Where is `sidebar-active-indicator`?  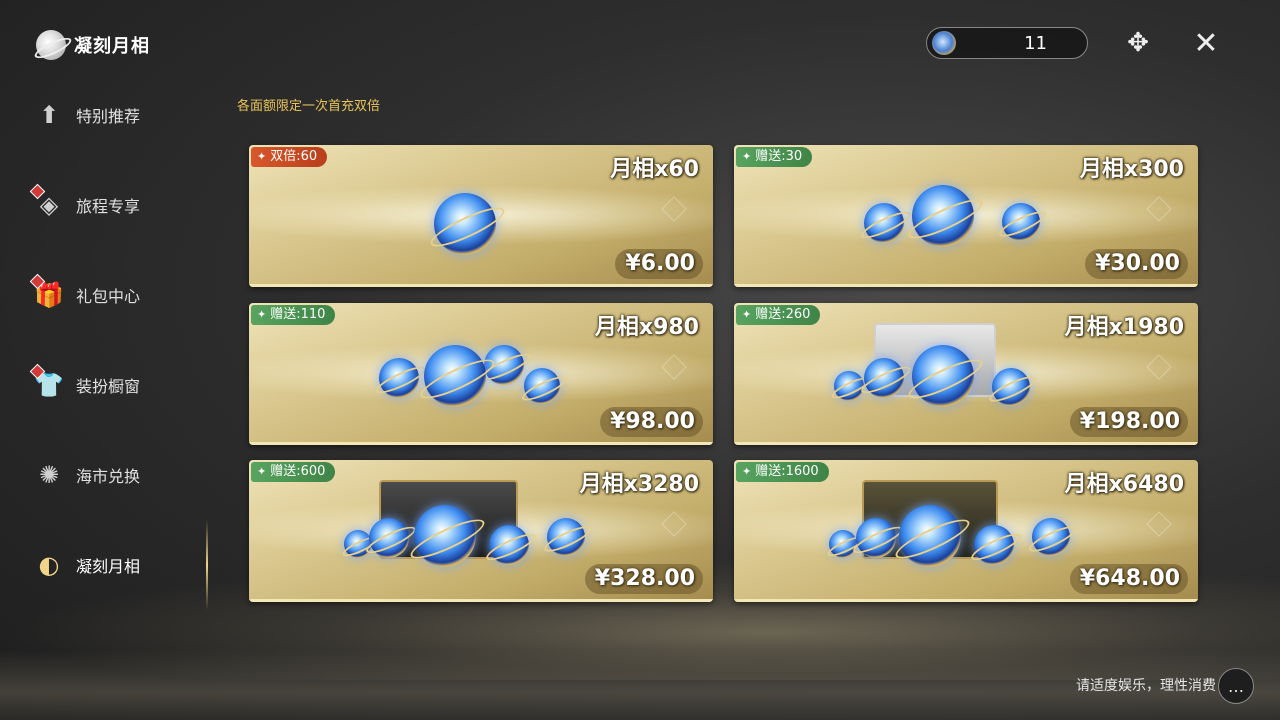
sidebar-active-indicator is located at coordinates (207, 565).